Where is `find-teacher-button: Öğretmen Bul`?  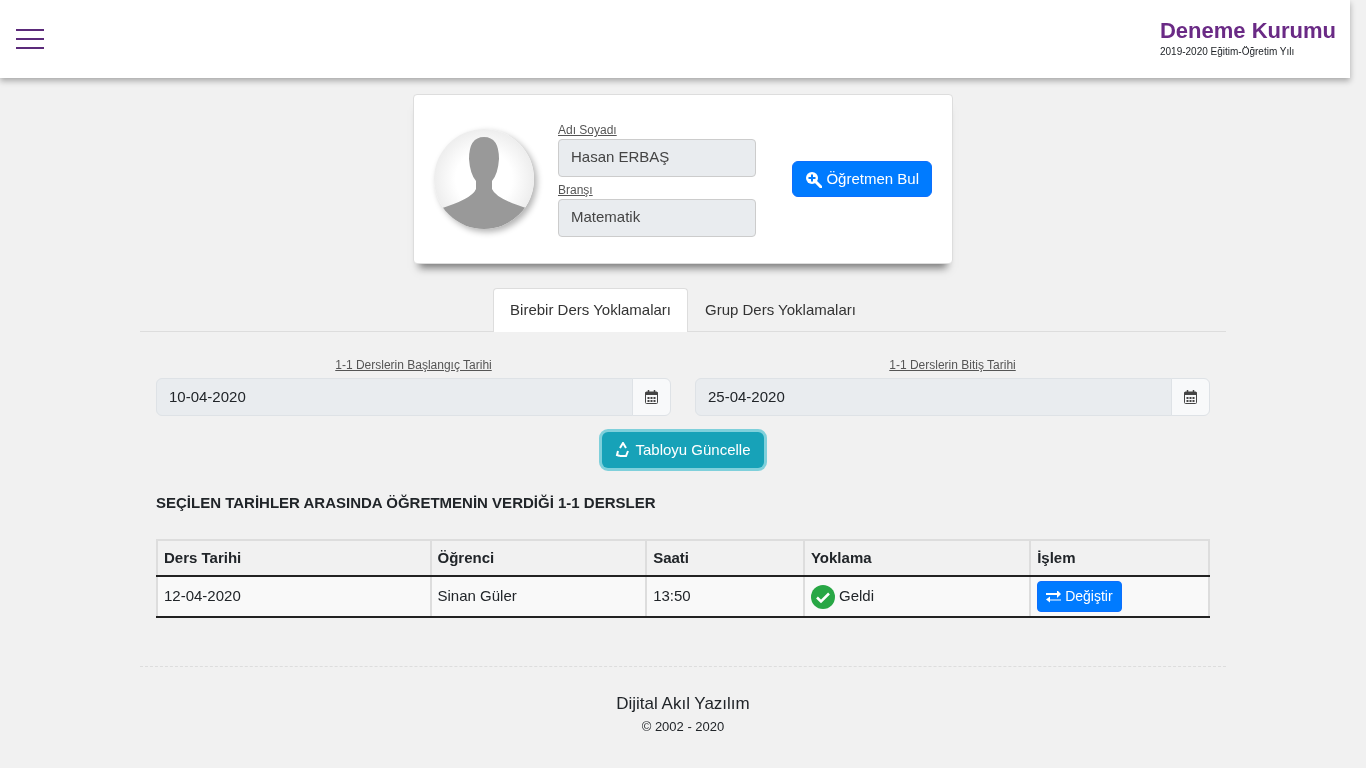 find-teacher-button: Öğretmen Bul is located at coordinates (862, 179).